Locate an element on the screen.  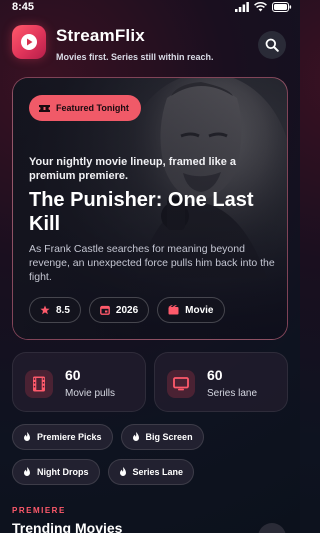
hero-meta-chips: 8.5 2026 Movie is located at coordinates (127, 310).